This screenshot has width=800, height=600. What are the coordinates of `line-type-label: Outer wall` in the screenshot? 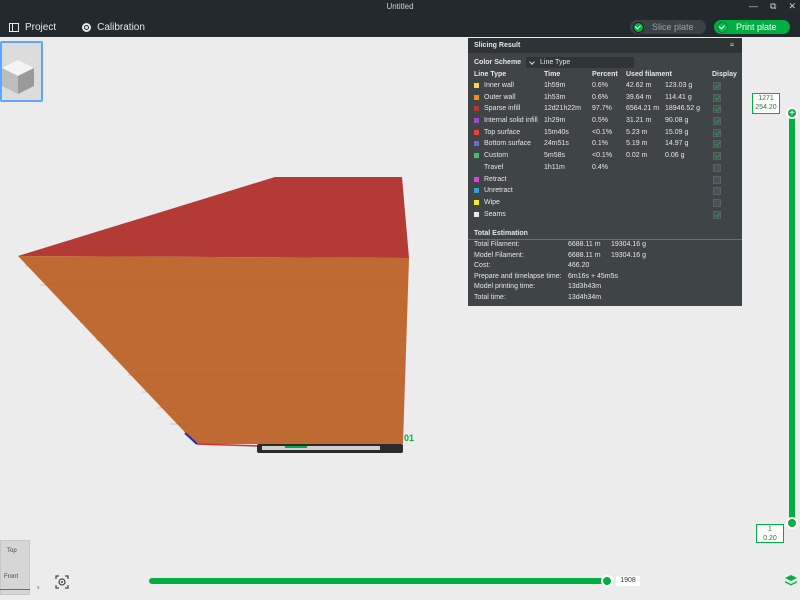 It's located at (500, 97).